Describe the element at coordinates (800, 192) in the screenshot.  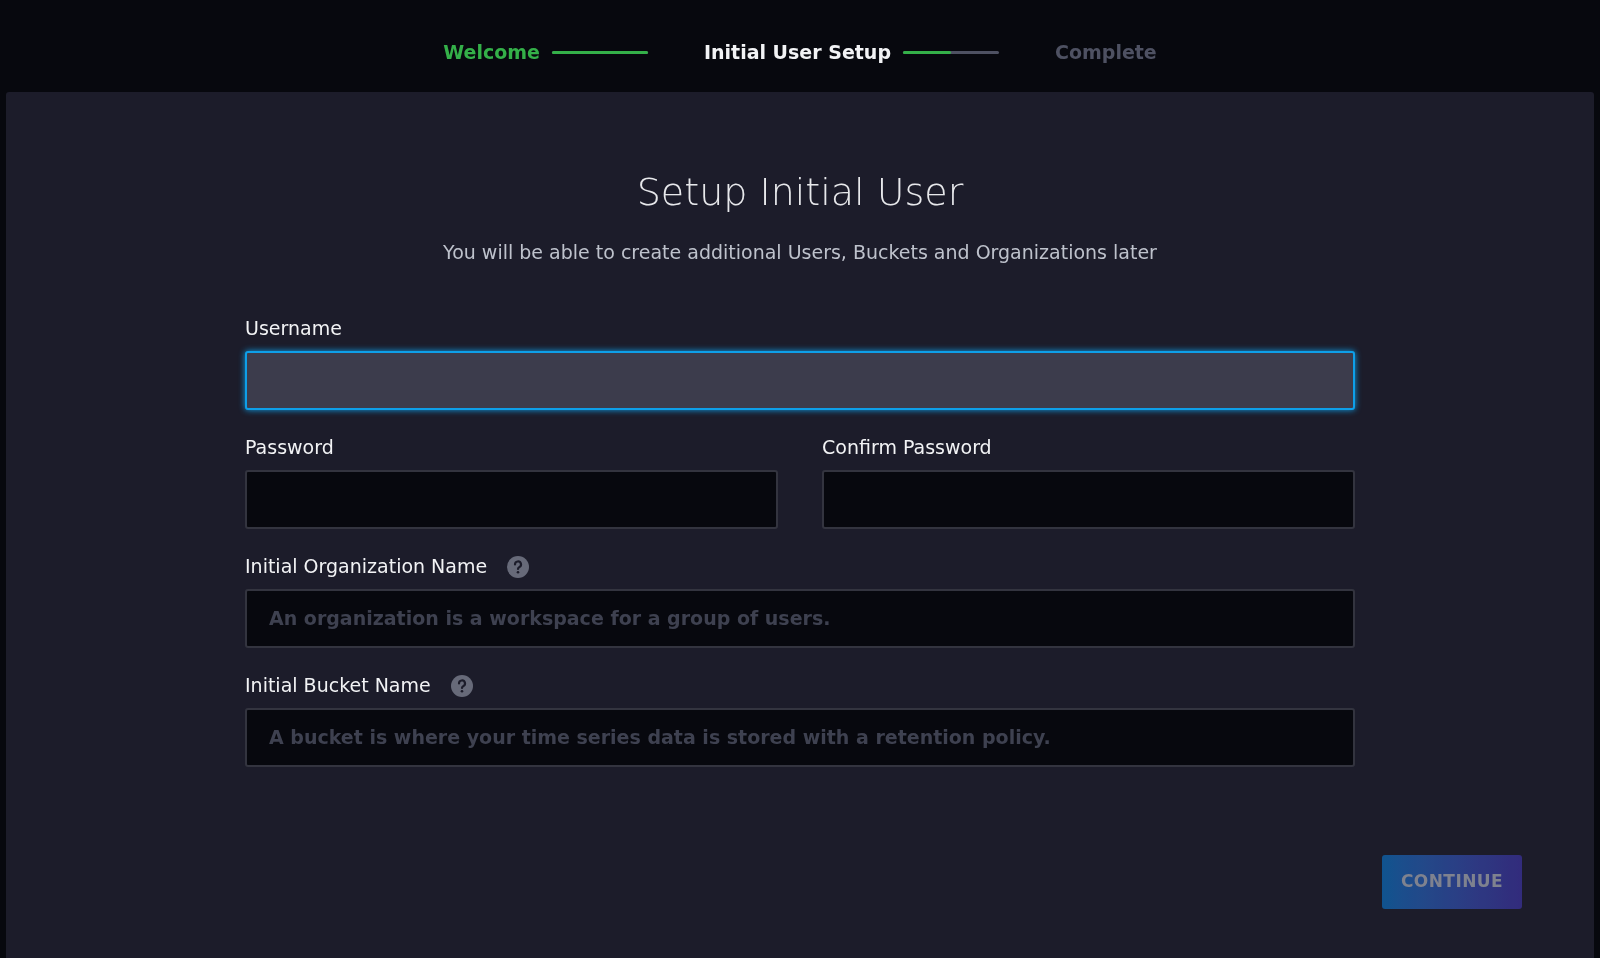
I see `page-title: Setup Initial User` at that location.